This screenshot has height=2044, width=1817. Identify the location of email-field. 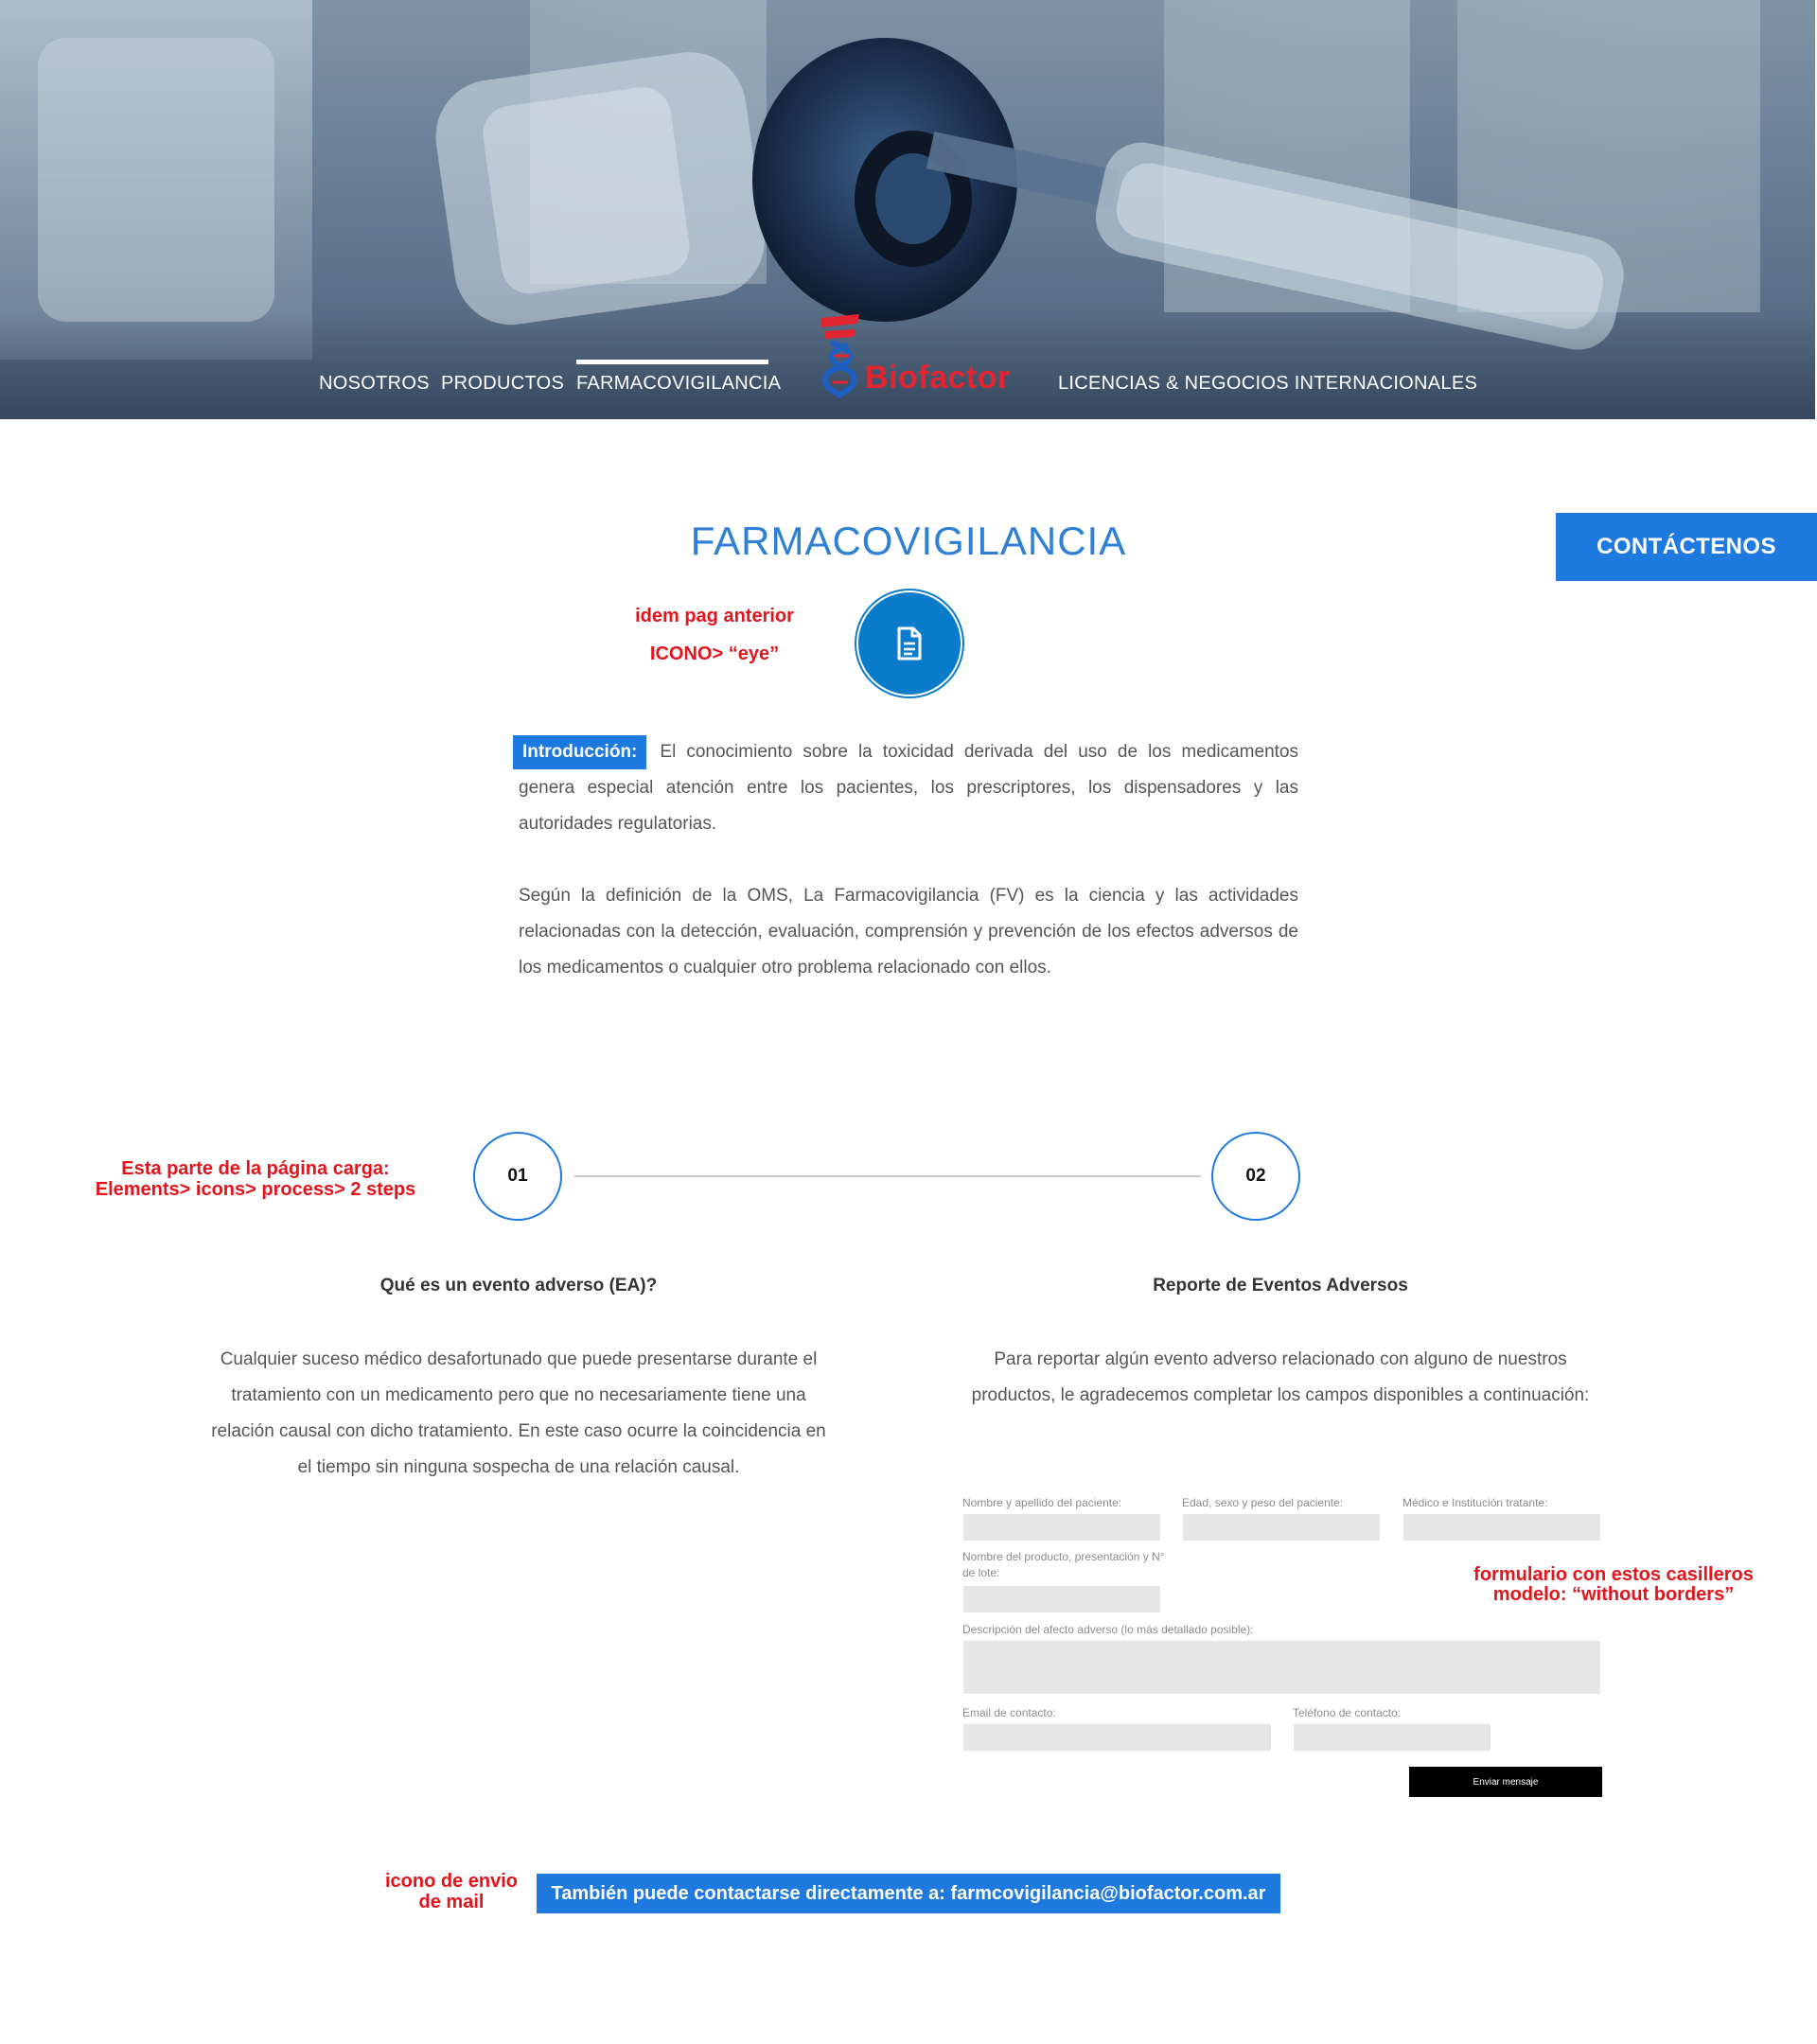
(1117, 1737).